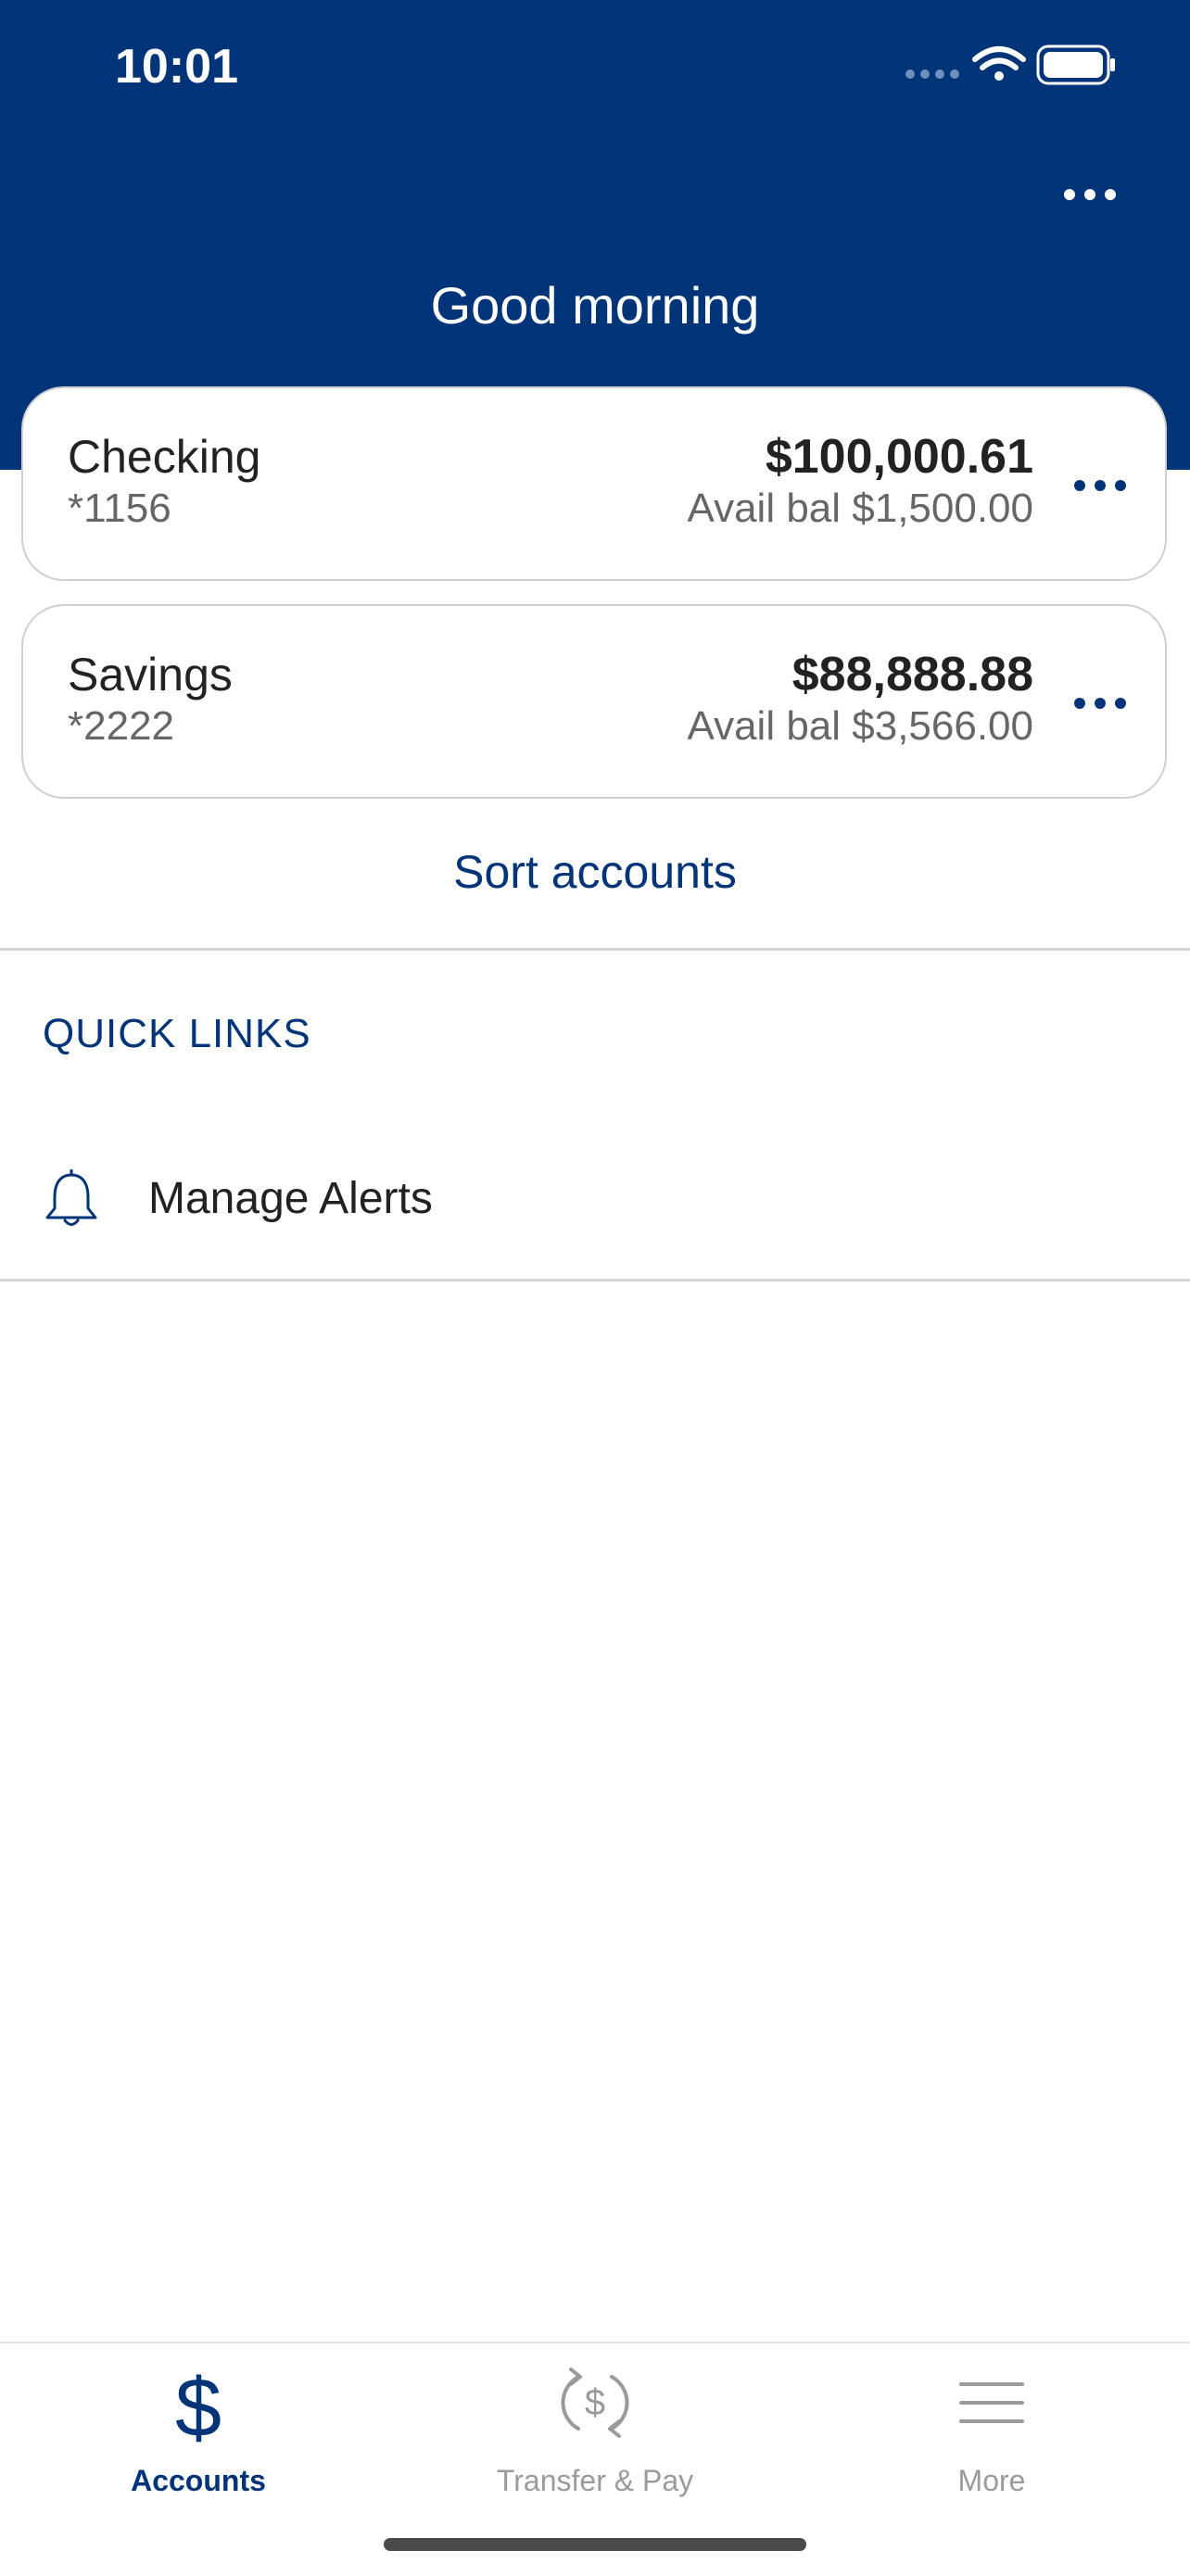 This screenshot has width=1190, height=2576. Describe the element at coordinates (1075, 64) in the screenshot. I see `battery-icon` at that location.